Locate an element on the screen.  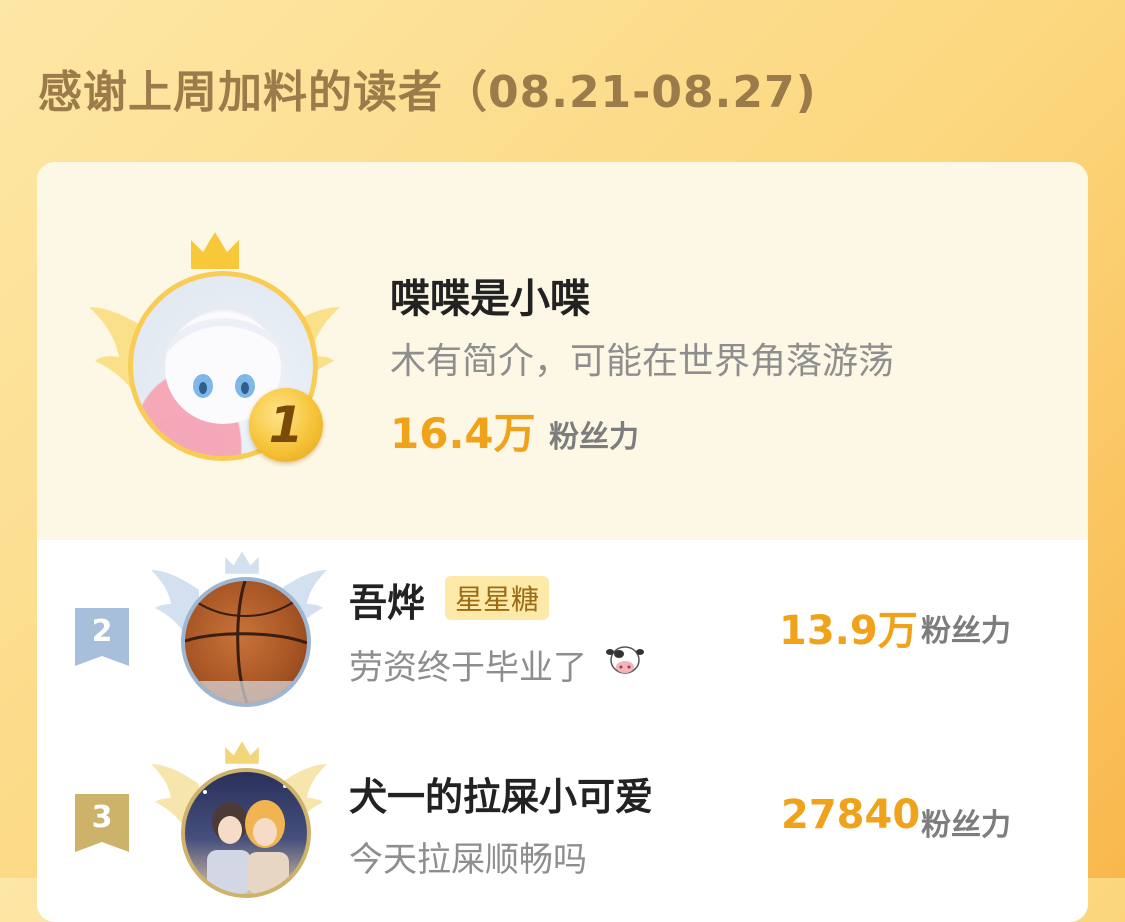
fan-power-value: 13.9万 is located at coordinates (848, 631).